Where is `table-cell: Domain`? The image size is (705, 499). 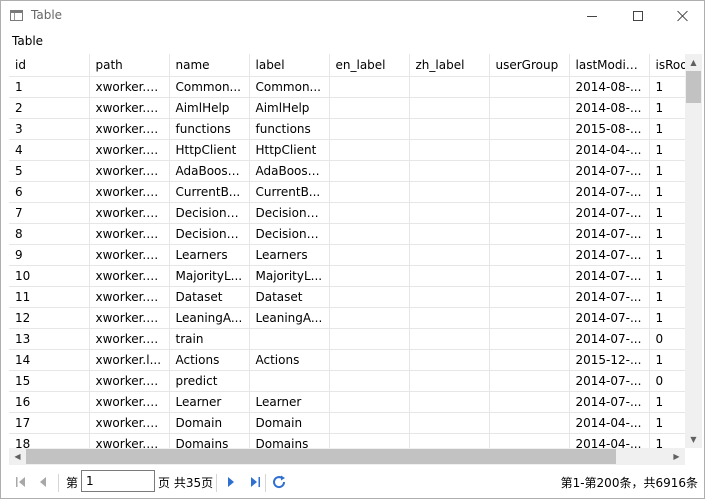
table-cell: Domain is located at coordinates (209, 423).